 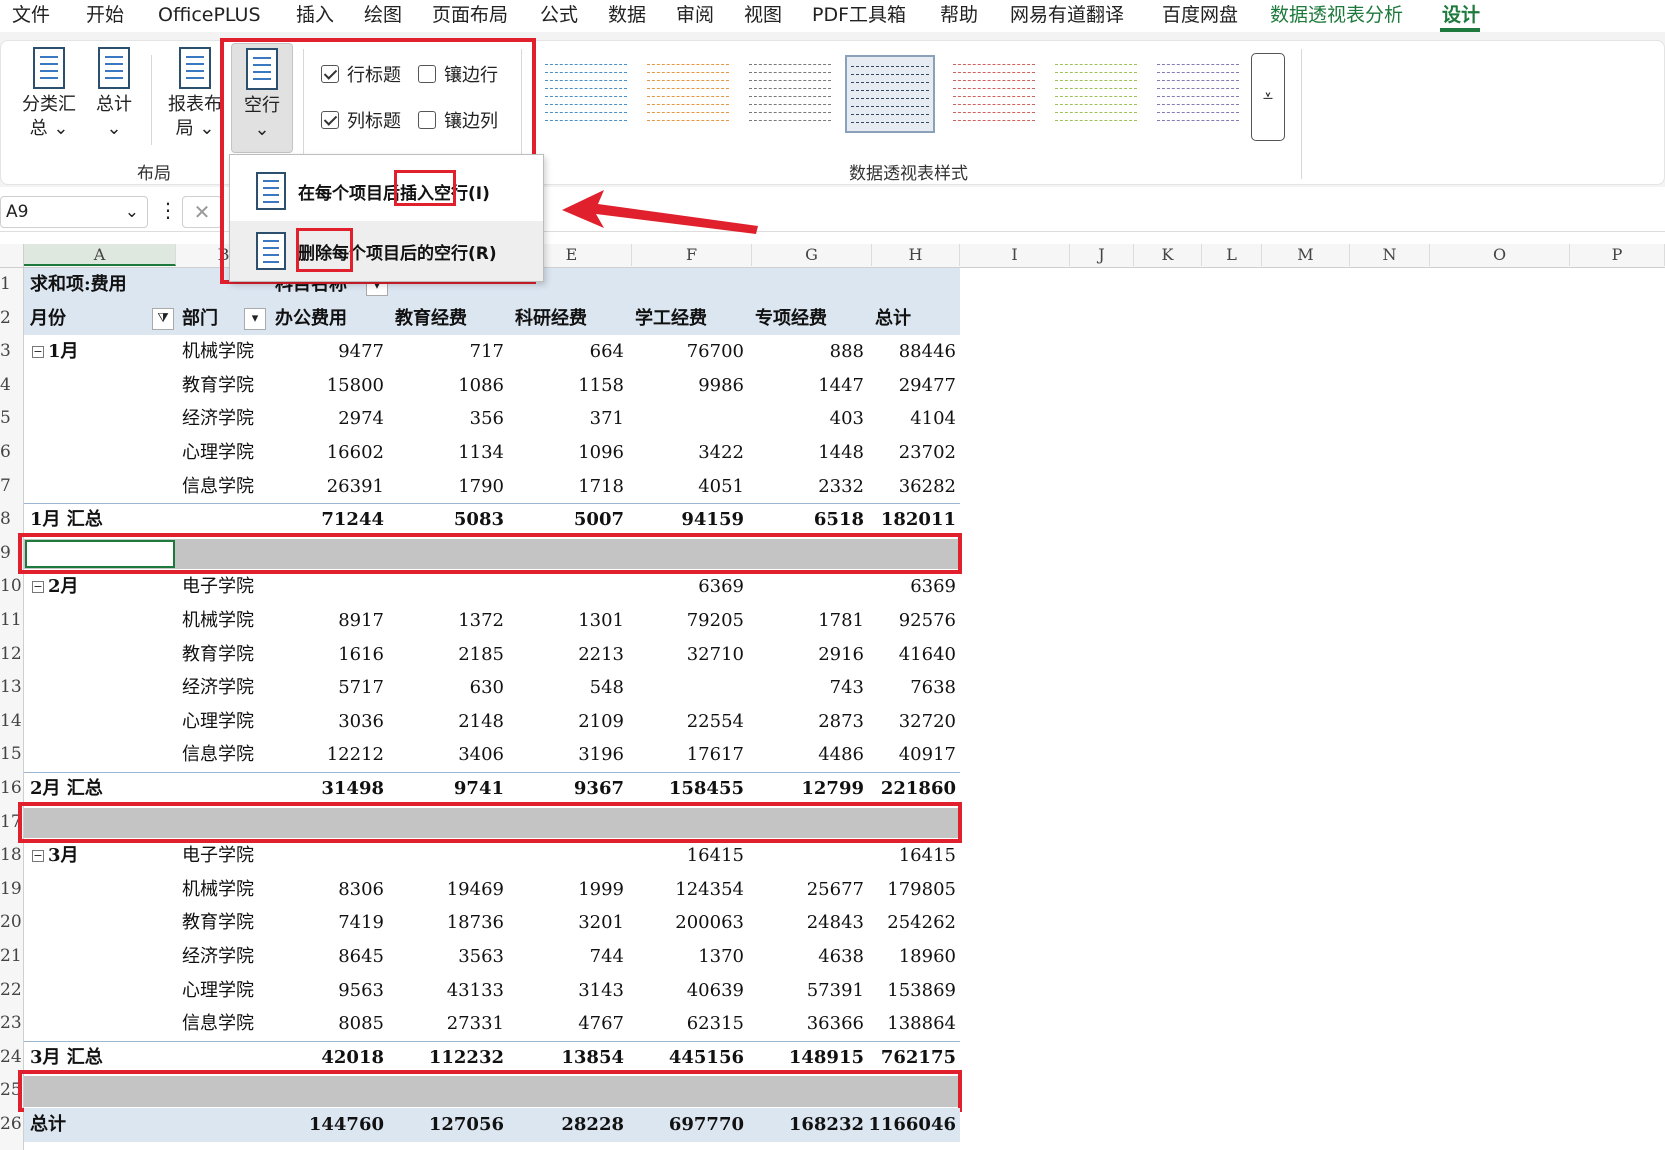 I want to click on value-cell: 2148, so click(x=451, y=721).